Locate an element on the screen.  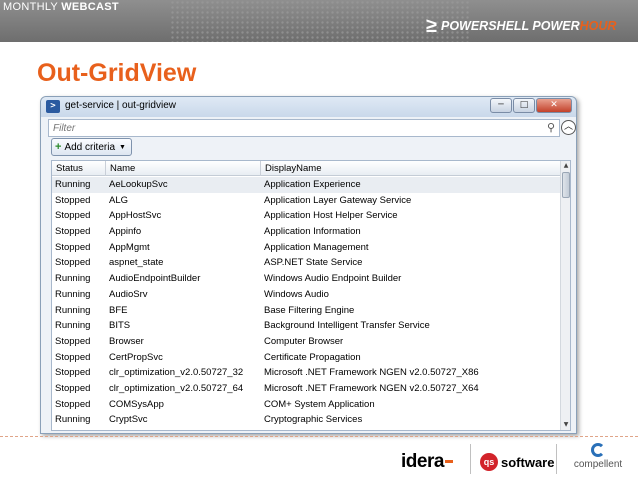
name-cell: Browser is located at coordinates (126, 341).